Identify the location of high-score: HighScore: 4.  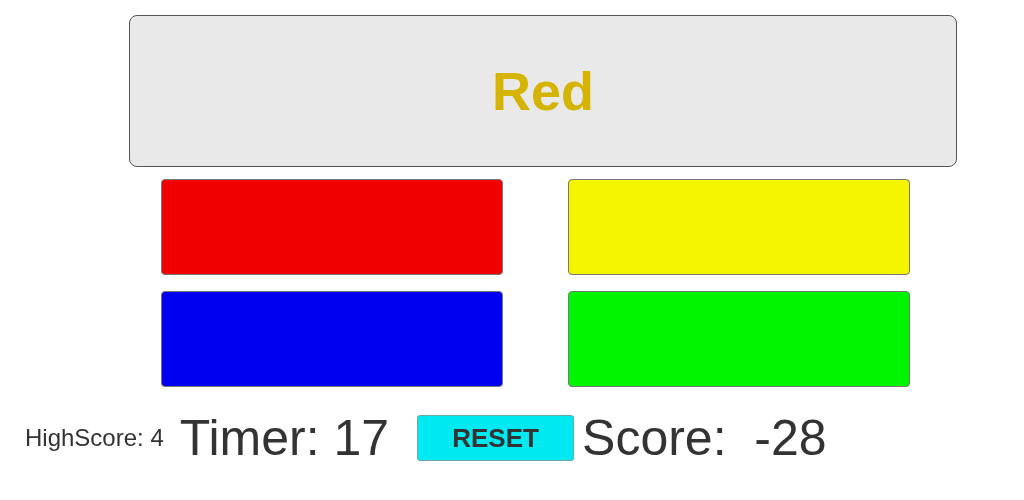
(94, 438).